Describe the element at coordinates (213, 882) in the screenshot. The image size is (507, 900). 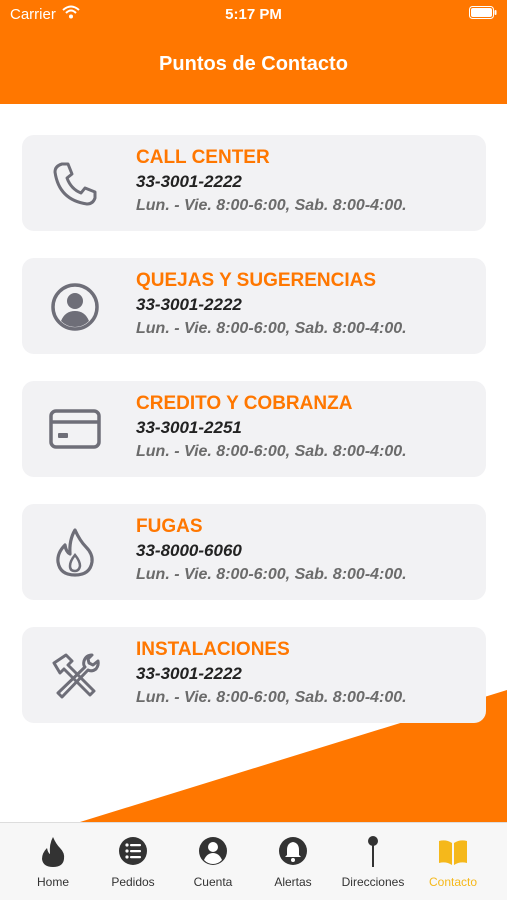
I see `tab-label: Cuenta` at that location.